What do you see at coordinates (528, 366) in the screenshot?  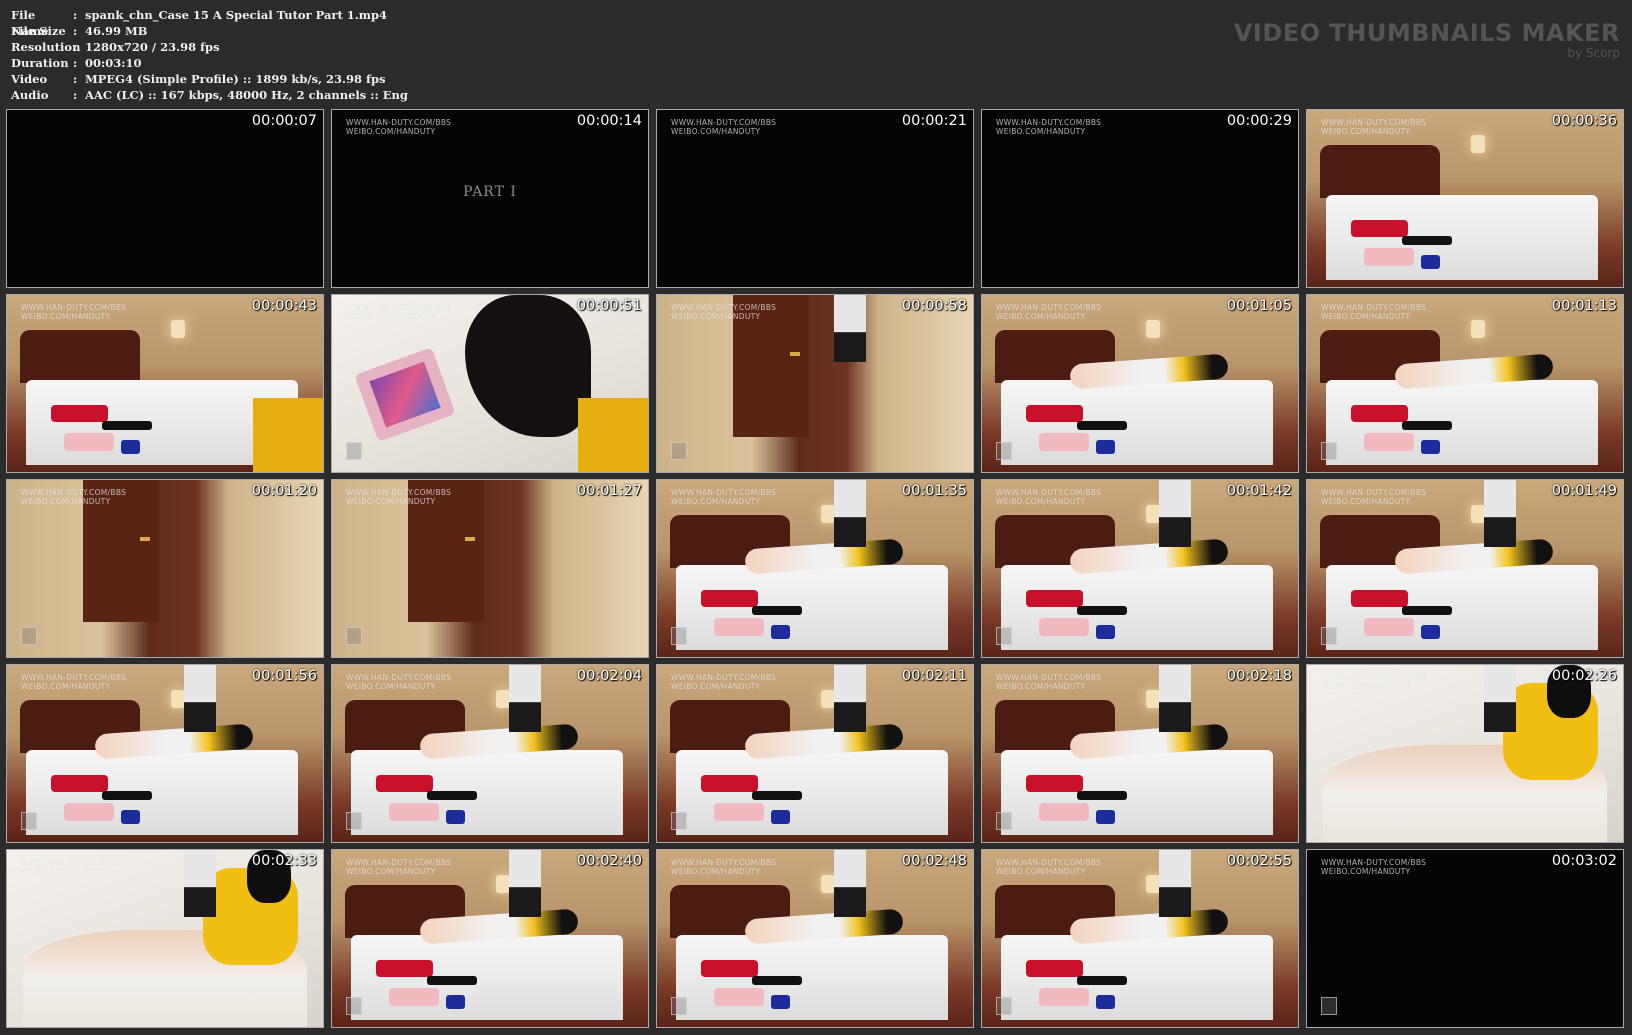 I see `hair` at bounding box center [528, 366].